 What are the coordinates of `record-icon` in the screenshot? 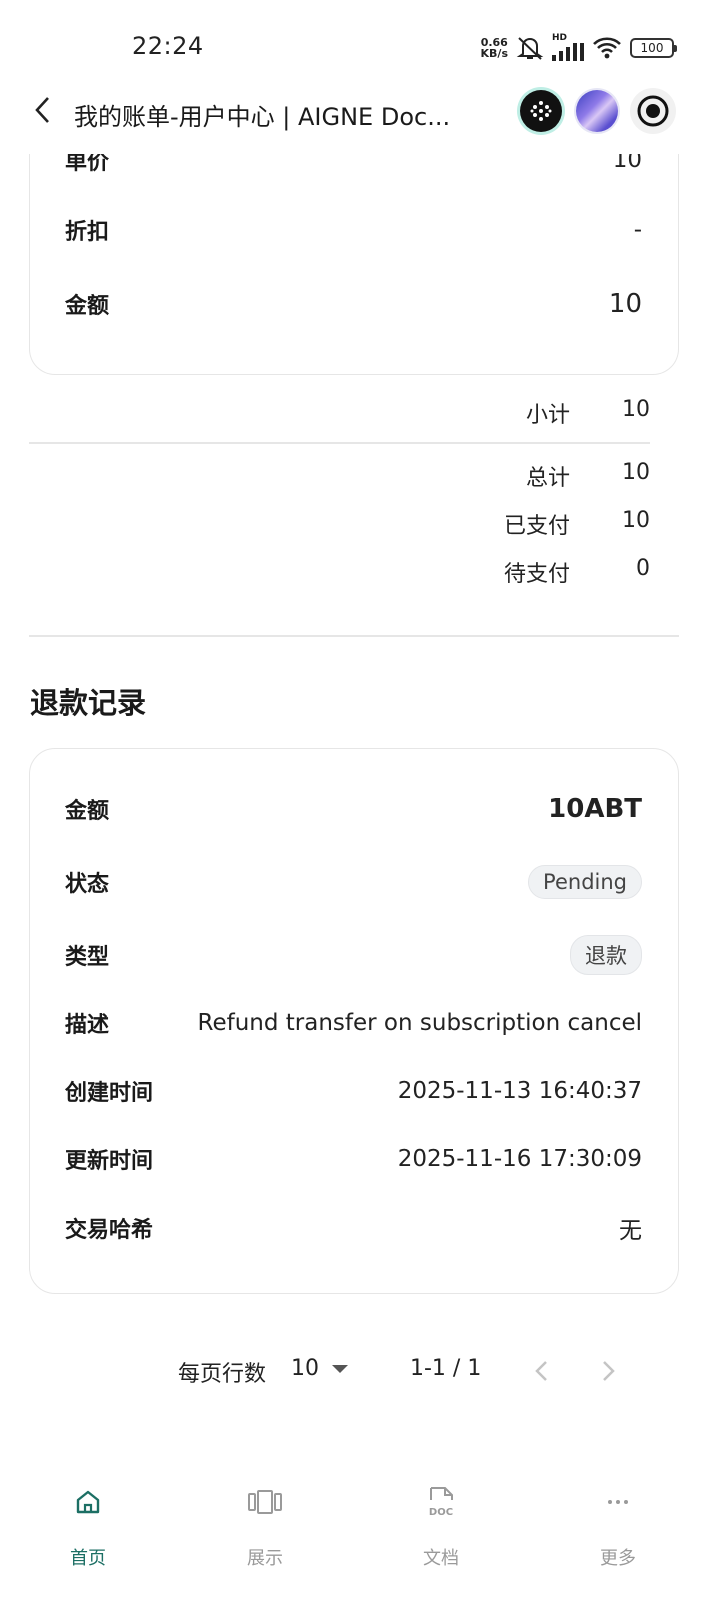 It's located at (653, 111).